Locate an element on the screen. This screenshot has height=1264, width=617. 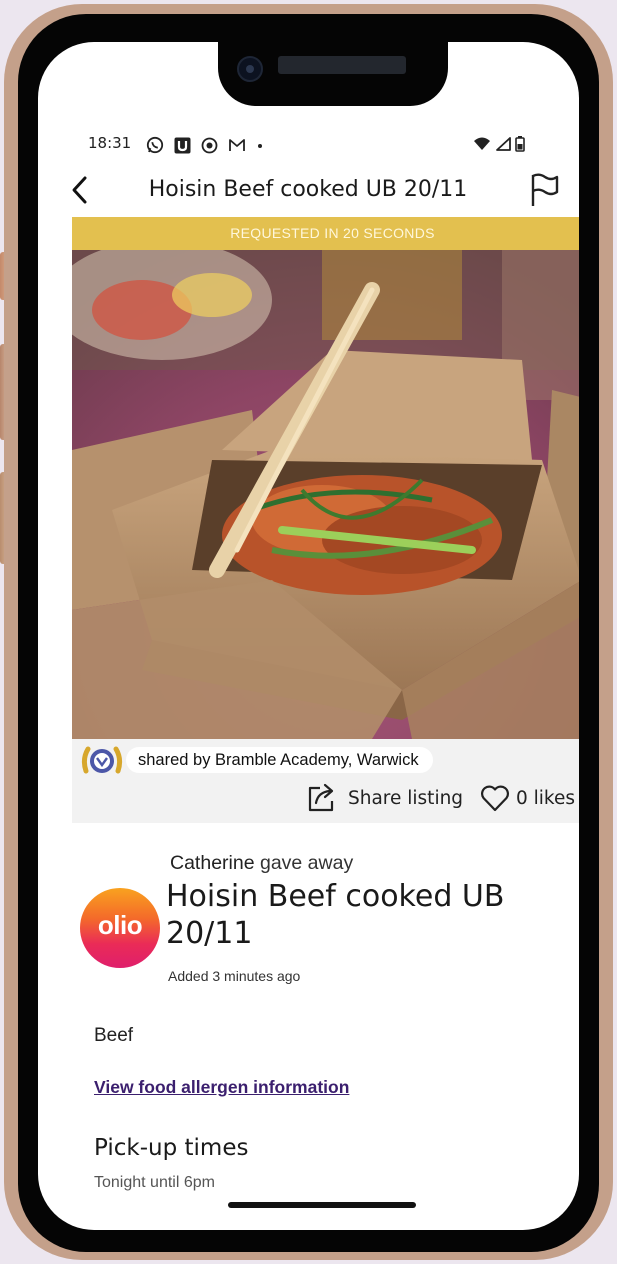
flag-icon is located at coordinates (545, 189).